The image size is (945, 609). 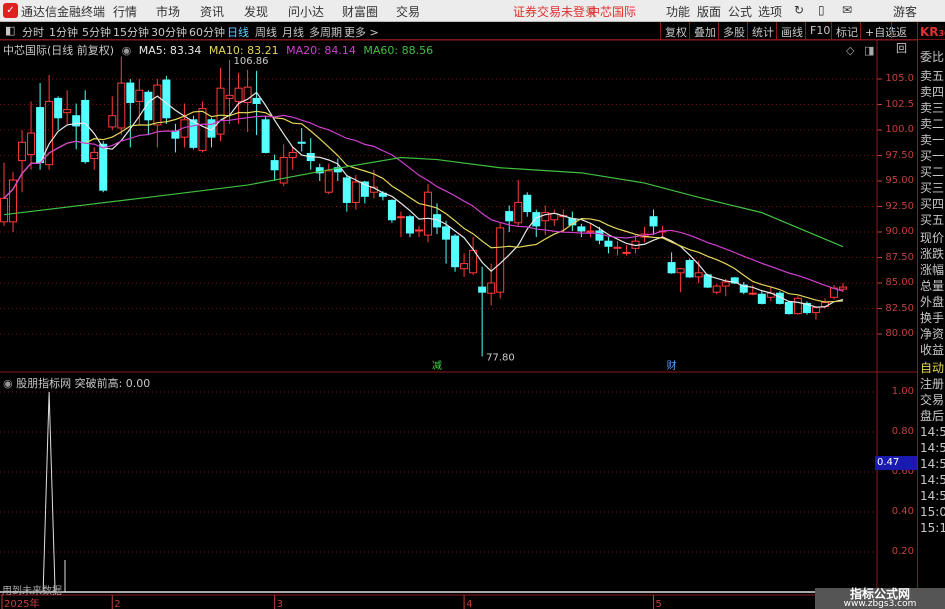 What do you see at coordinates (932, 92) in the screenshot?
I see `quote-label: 卖四` at bounding box center [932, 92].